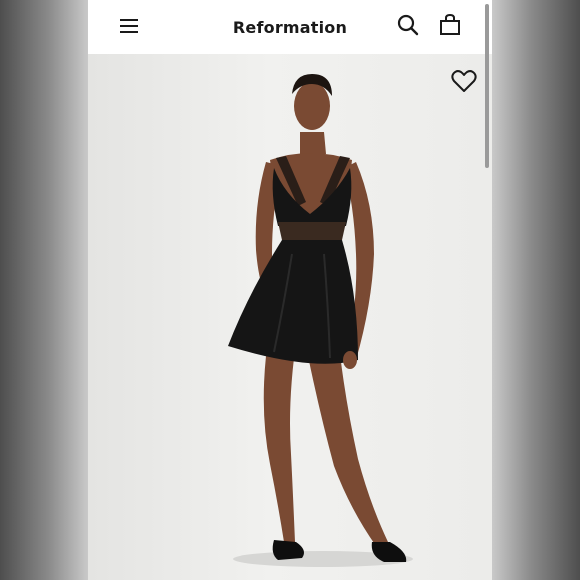 This screenshot has width=580, height=580. What do you see at coordinates (312, 106) in the screenshot?
I see `head` at bounding box center [312, 106].